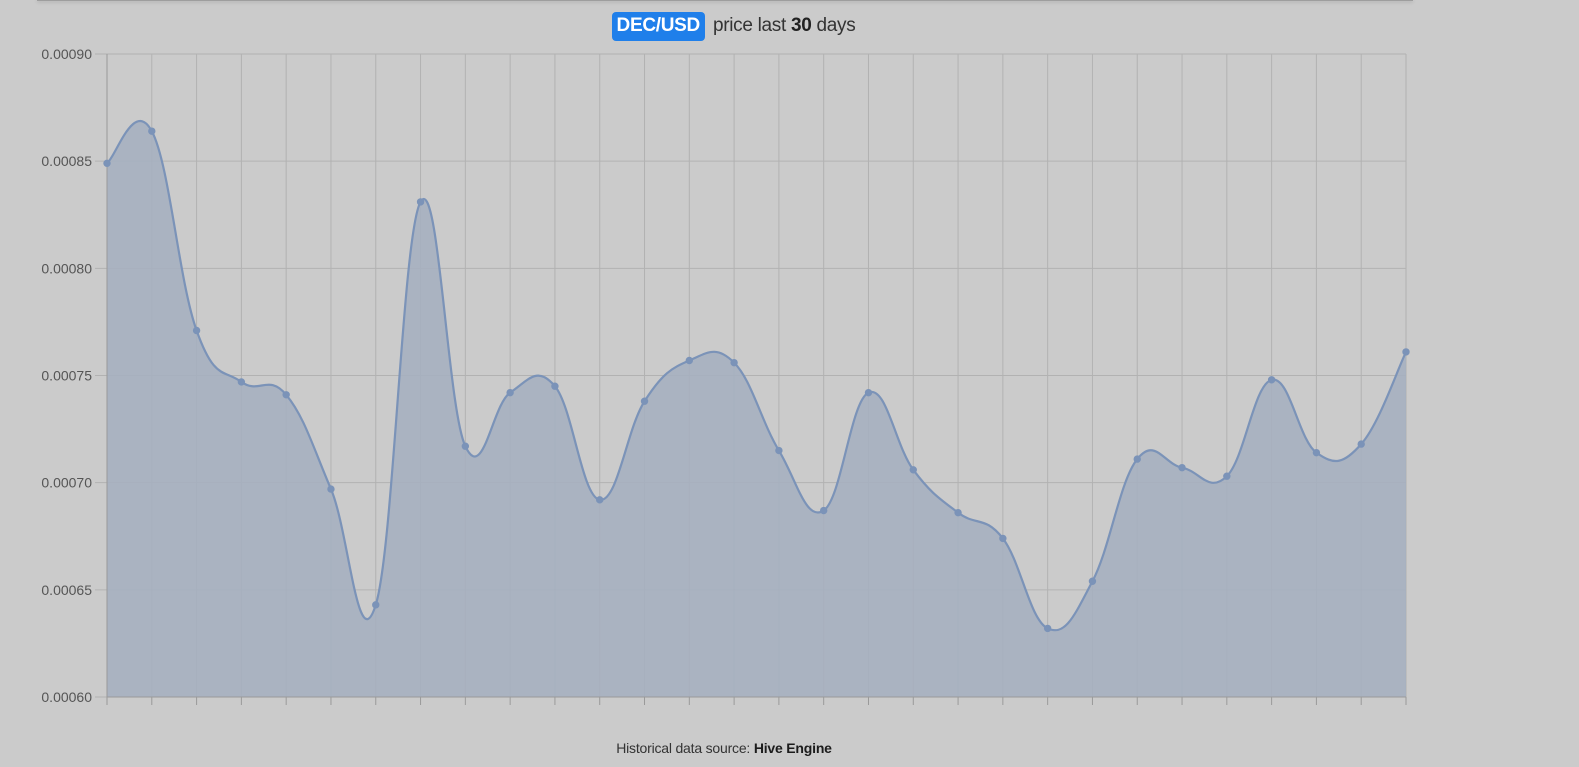 Image resolution: width=1579 pixels, height=767 pixels. I want to click on y-tick-label: 0.00080, so click(66, 268).